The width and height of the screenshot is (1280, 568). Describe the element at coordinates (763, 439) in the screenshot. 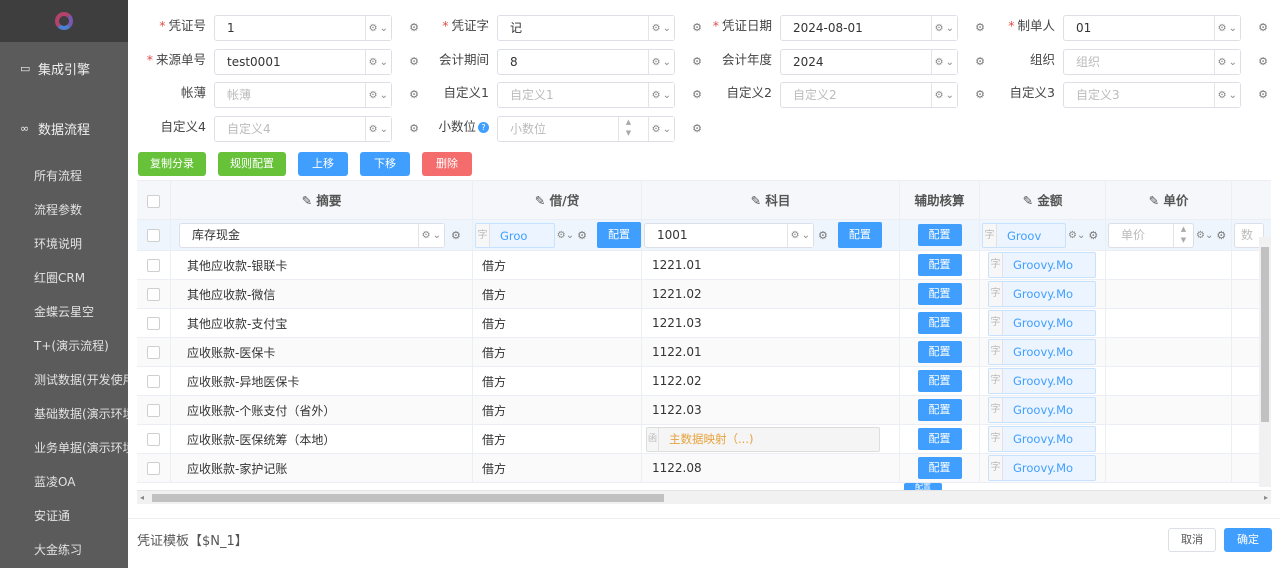

I see `subject-mapping-box: 函主数据映射（...)` at that location.